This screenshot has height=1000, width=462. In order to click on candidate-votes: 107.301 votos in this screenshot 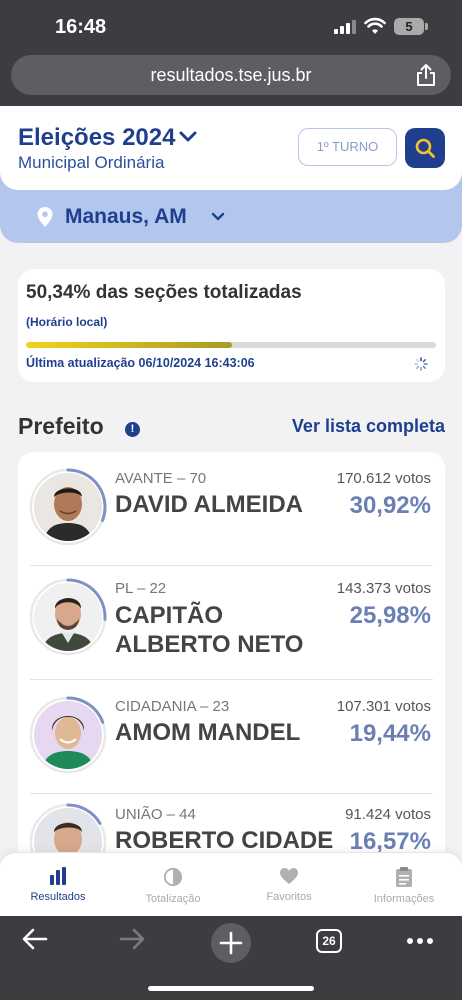, I will do `click(383, 706)`.